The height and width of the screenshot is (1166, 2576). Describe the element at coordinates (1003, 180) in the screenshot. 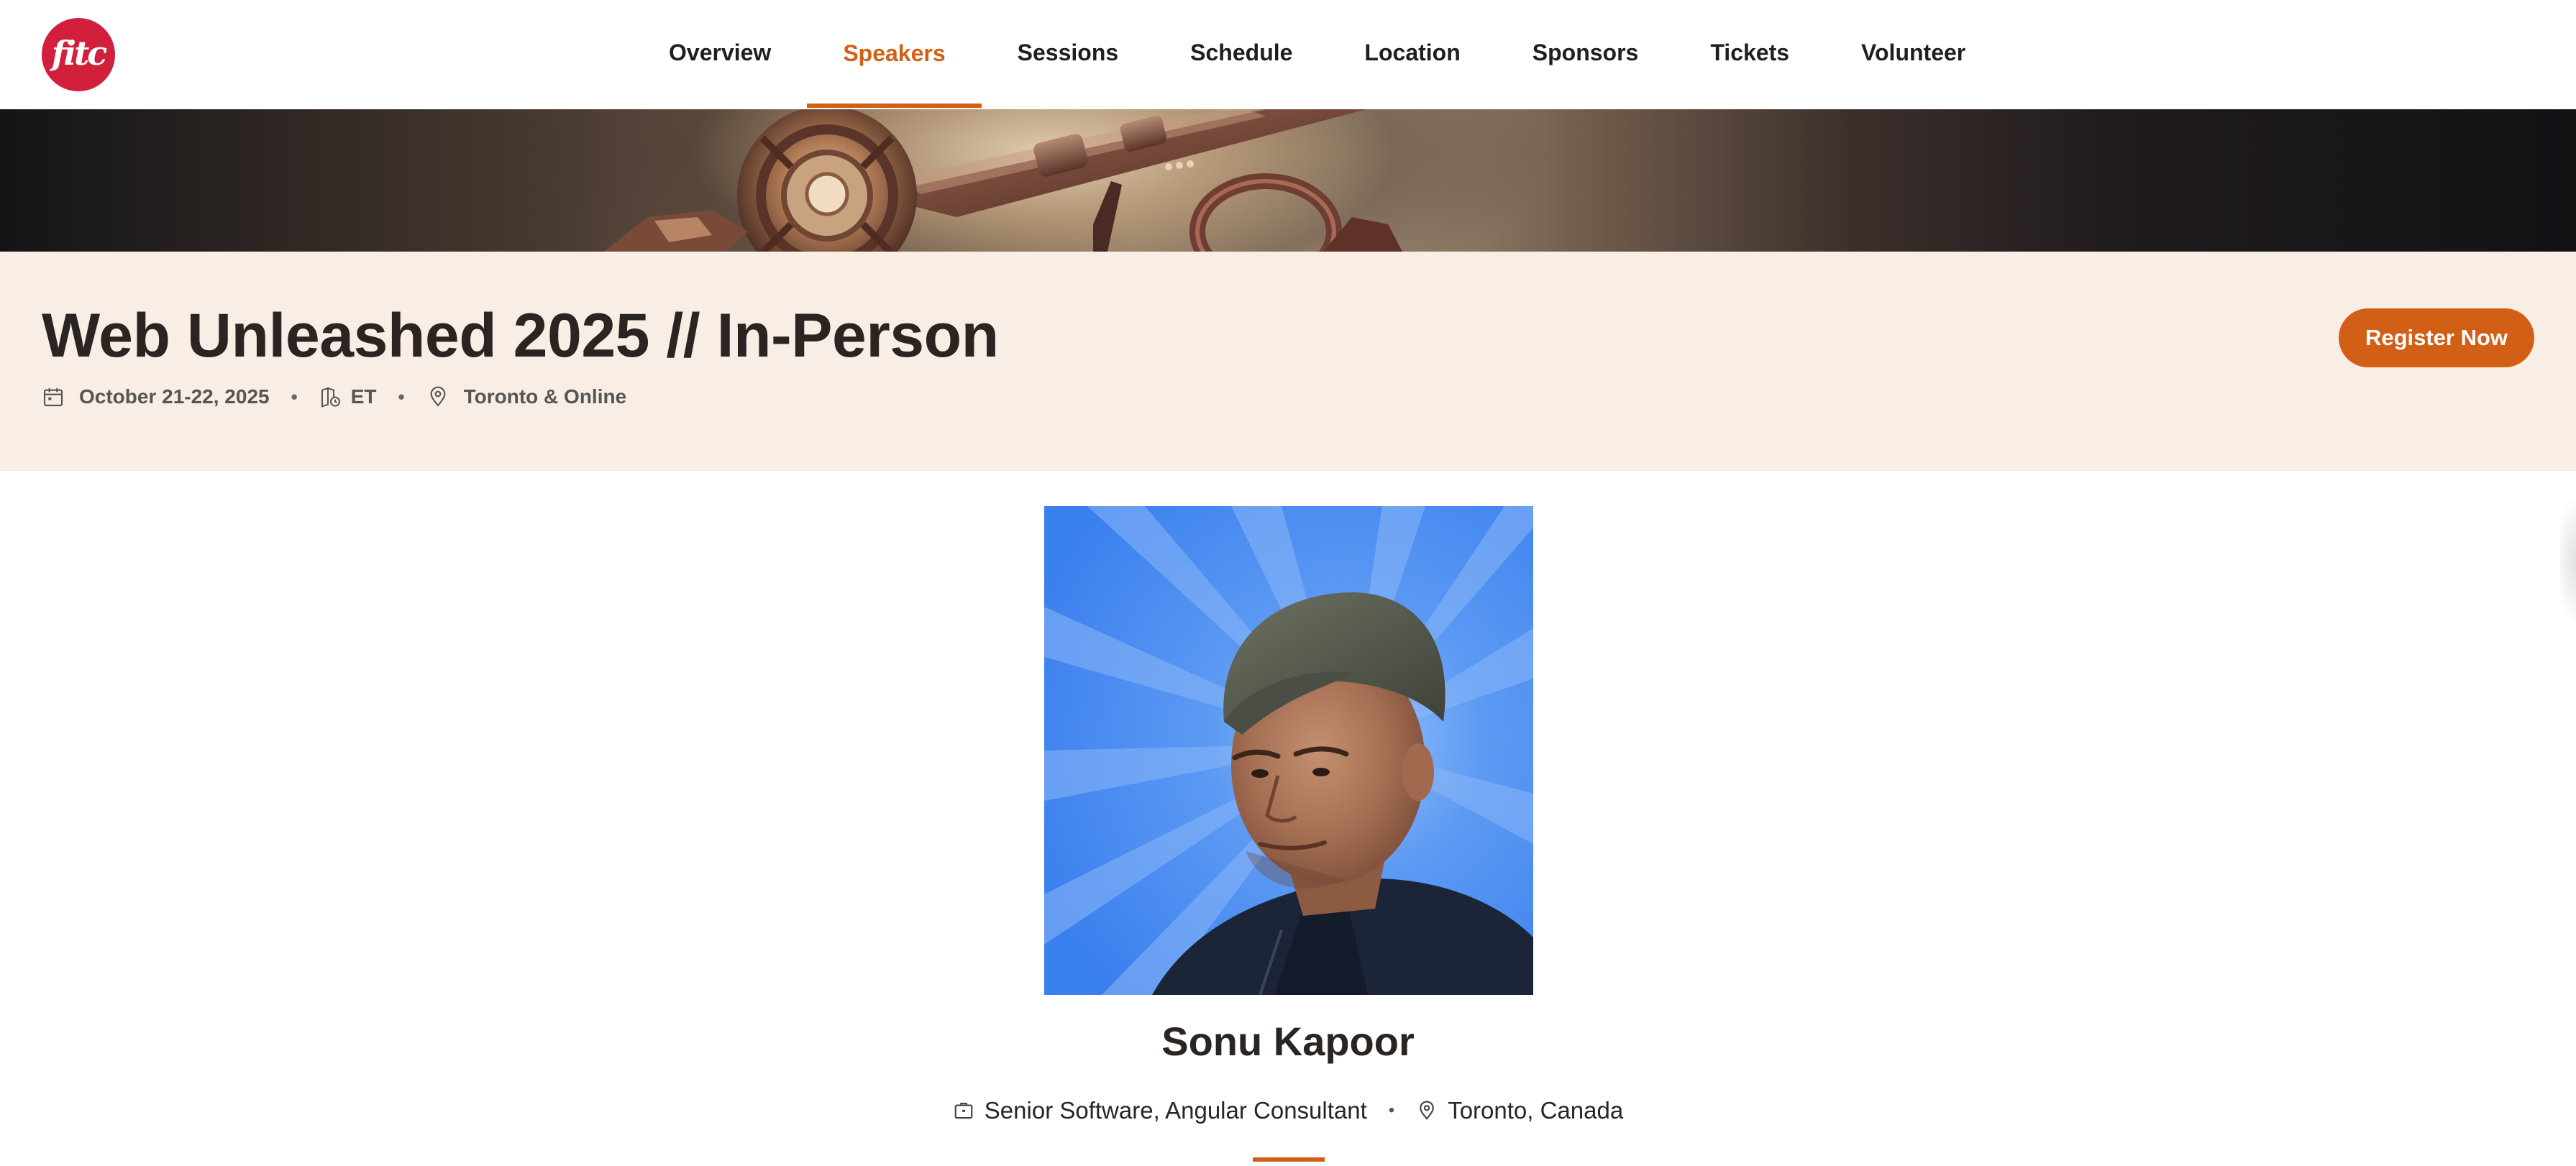

I see `hero-machine-artwork` at that location.